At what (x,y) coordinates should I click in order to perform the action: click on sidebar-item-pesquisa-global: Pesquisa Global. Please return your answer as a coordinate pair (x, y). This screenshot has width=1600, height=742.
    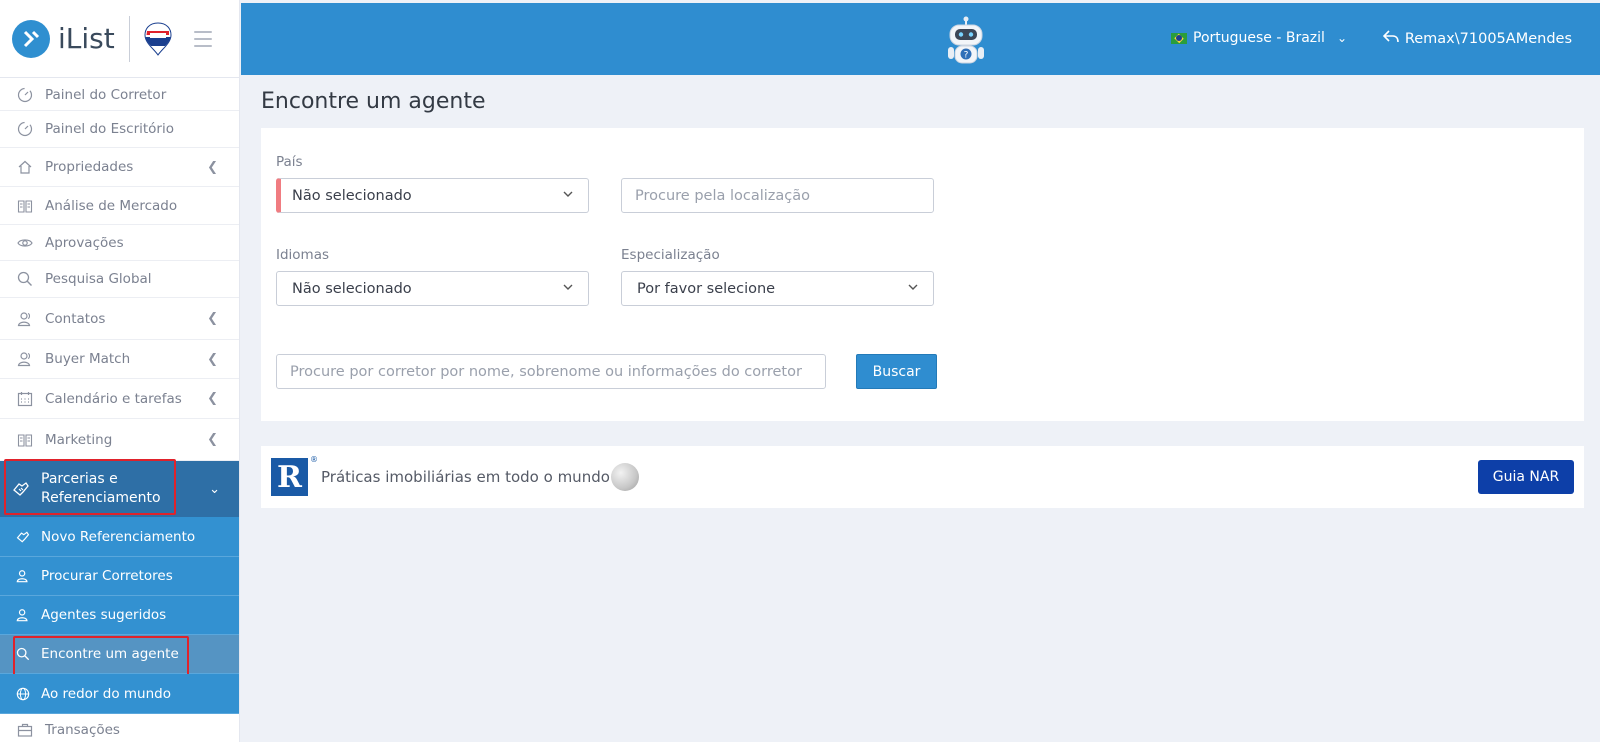
    Looking at the image, I should click on (119, 279).